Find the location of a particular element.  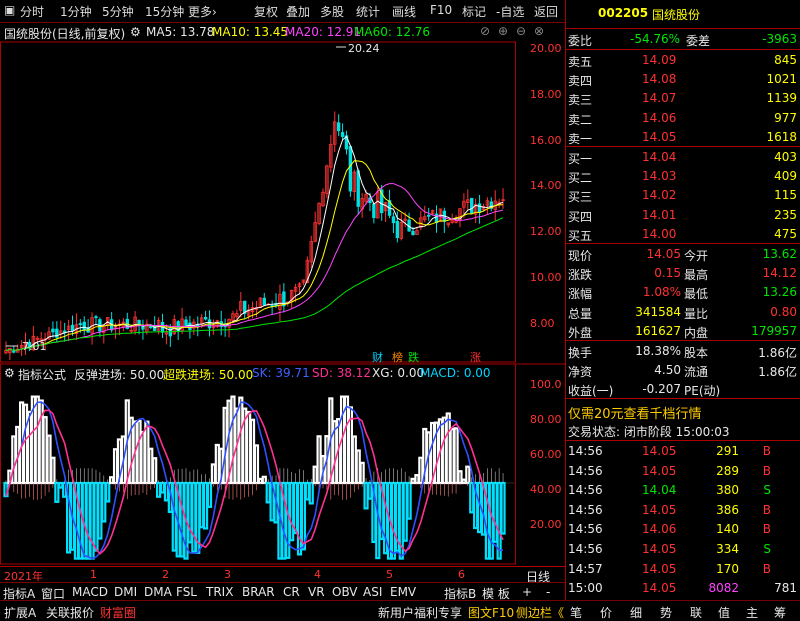

tab-vr: VR is located at coordinates (316, 592).